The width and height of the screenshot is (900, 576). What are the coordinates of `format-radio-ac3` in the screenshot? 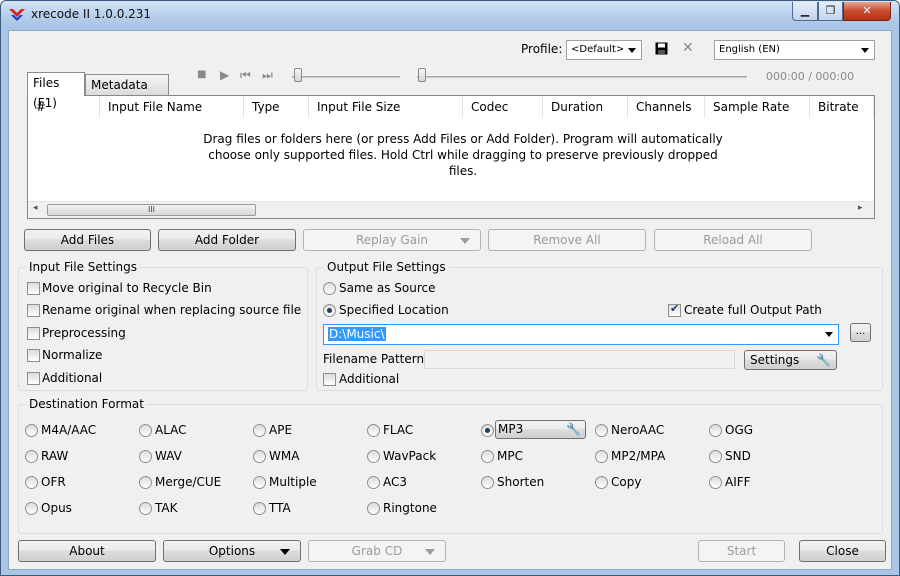 It's located at (373, 482).